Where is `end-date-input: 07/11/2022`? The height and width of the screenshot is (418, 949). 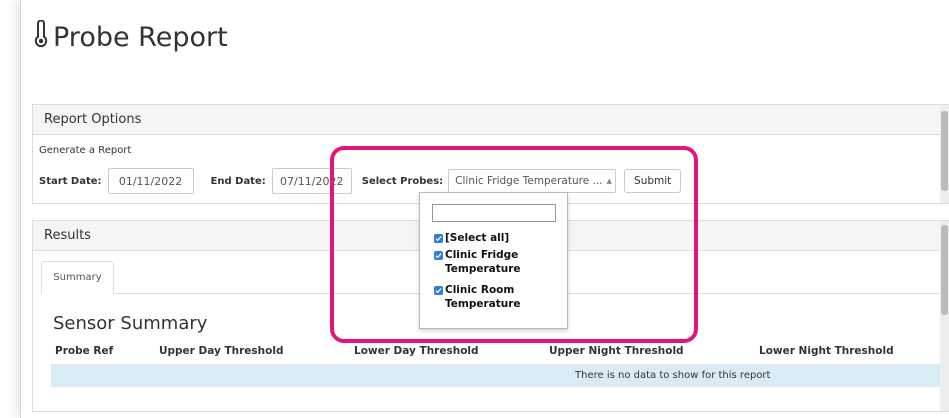
end-date-input: 07/11/2022 is located at coordinates (311, 181).